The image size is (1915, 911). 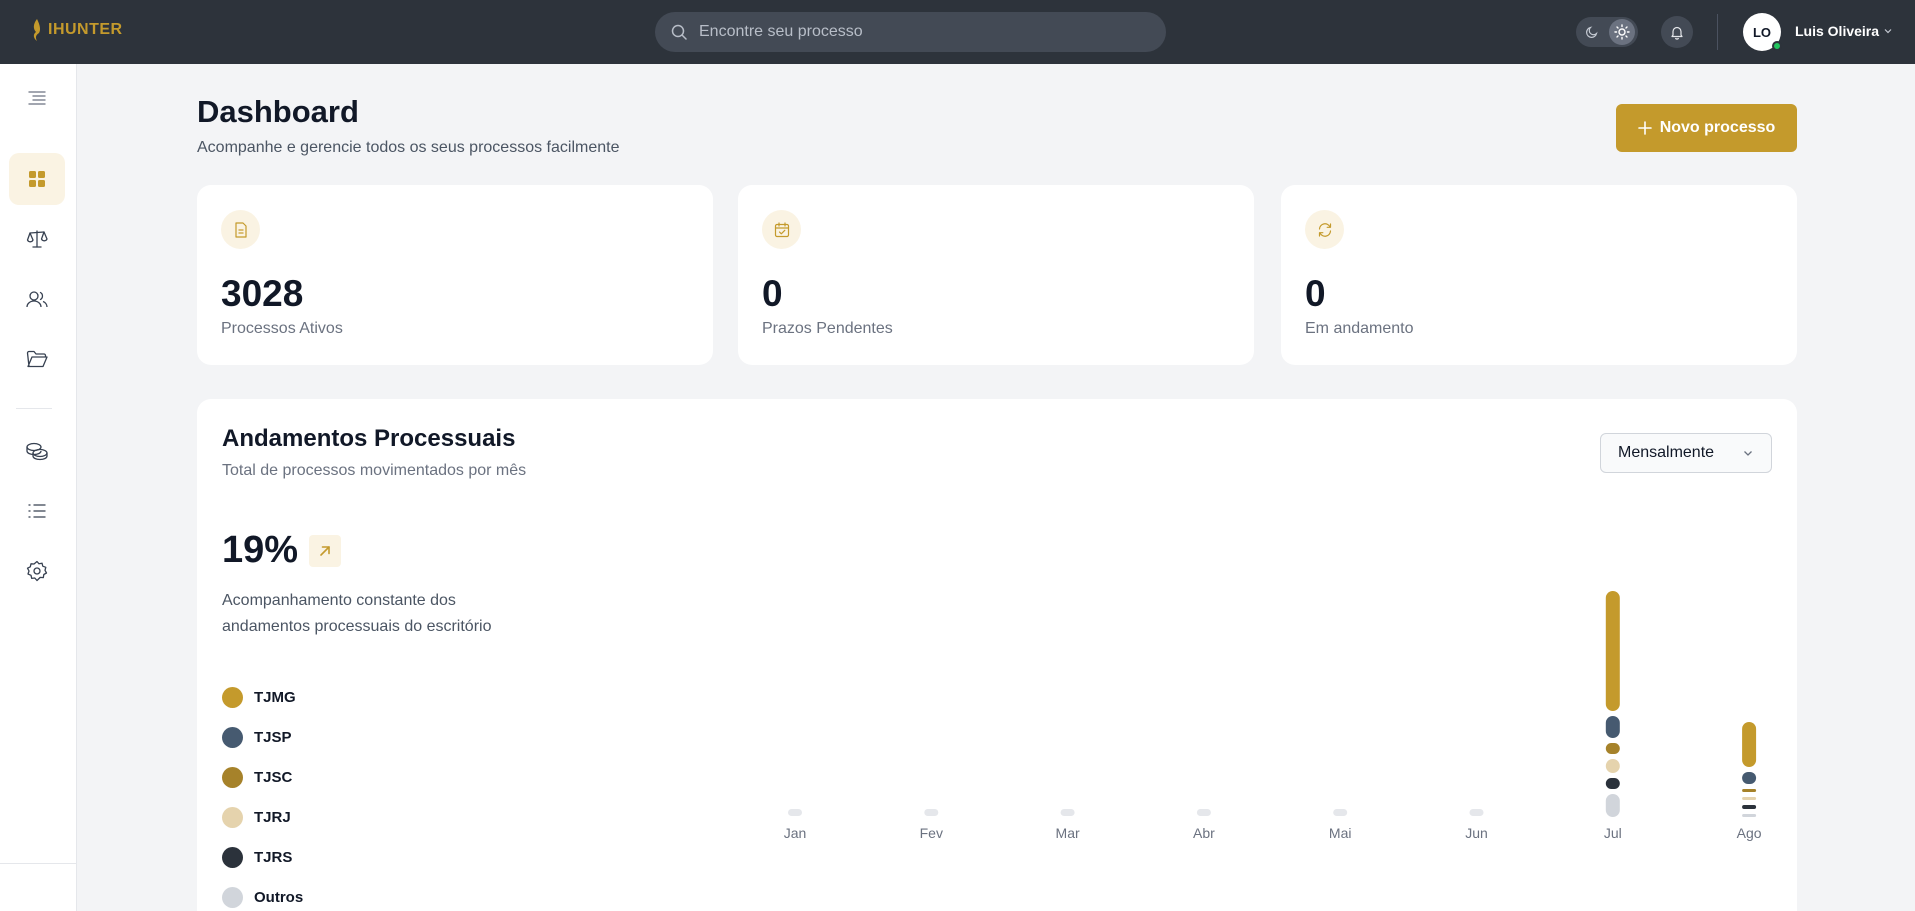 I want to click on users-icon, so click(x=37, y=299).